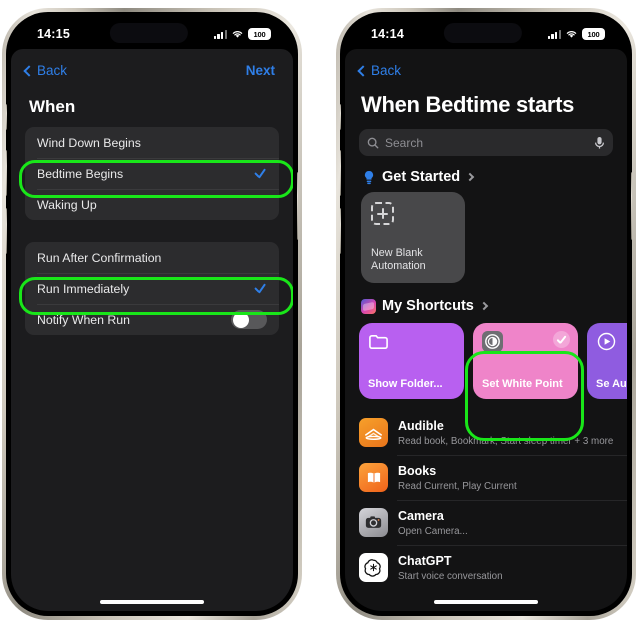 This screenshot has width=640, height=635. What do you see at coordinates (421, 177) in the screenshot?
I see `get-started-label: Get Started` at bounding box center [421, 177].